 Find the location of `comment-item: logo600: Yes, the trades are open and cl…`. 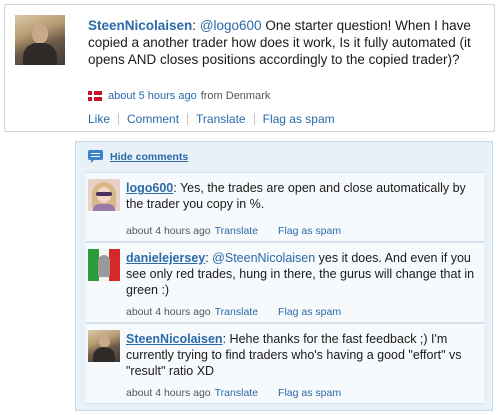

comment-item: logo600: Yes, the trades are open and cl… is located at coordinates (285, 207).